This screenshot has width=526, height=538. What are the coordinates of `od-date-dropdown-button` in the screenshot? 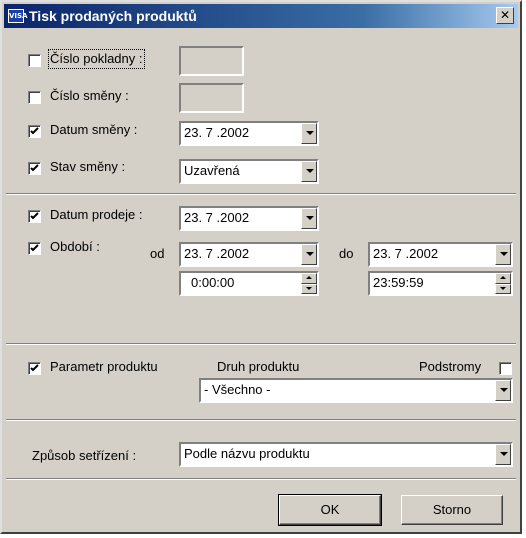 It's located at (309, 254).